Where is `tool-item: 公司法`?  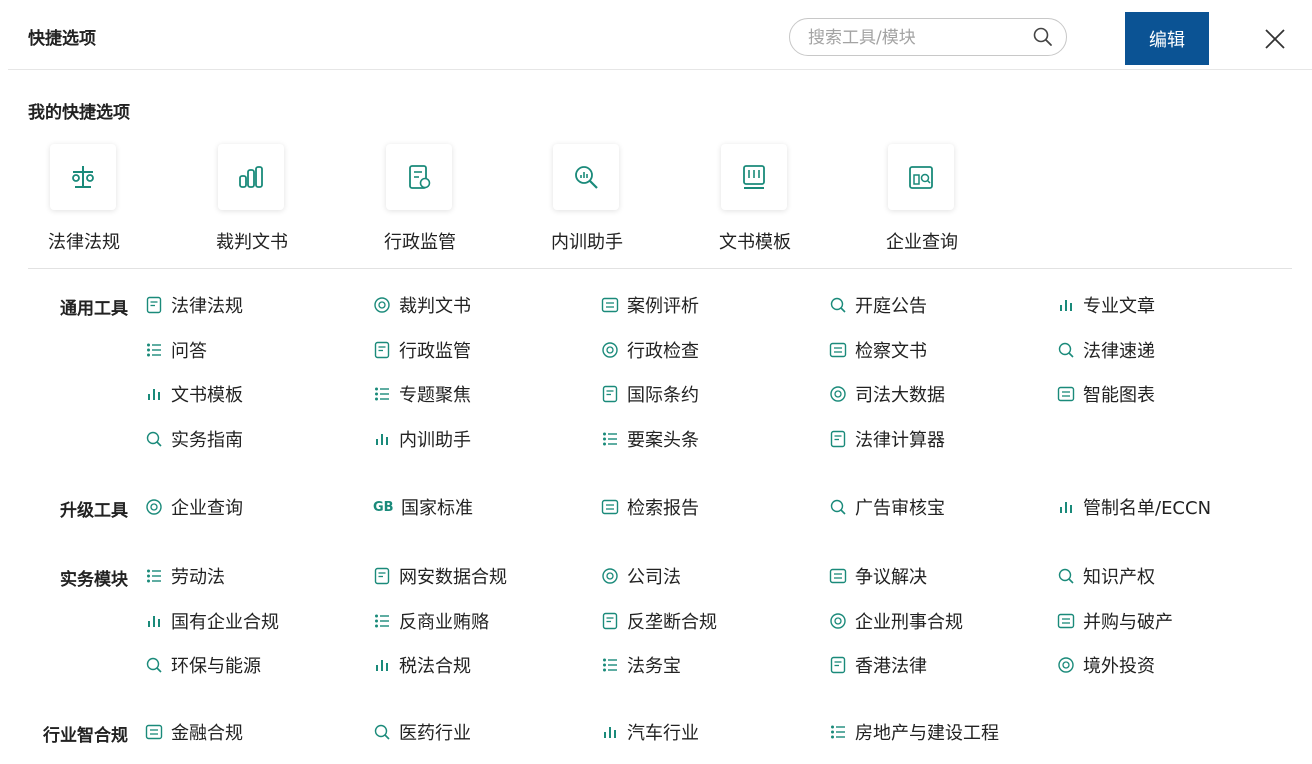
tool-item: 公司法 is located at coordinates (641, 576).